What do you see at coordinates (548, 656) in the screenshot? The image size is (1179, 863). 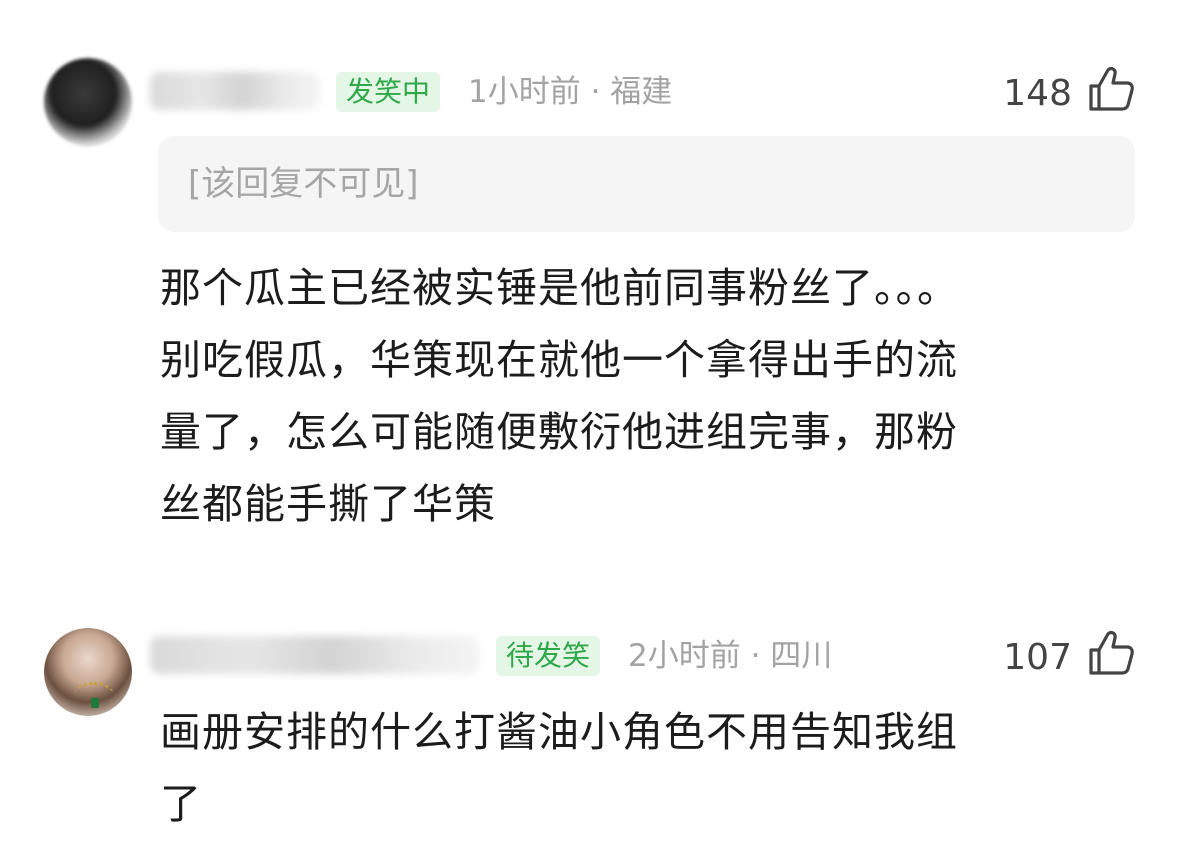 I see `status-badge: 待发笑` at bounding box center [548, 656].